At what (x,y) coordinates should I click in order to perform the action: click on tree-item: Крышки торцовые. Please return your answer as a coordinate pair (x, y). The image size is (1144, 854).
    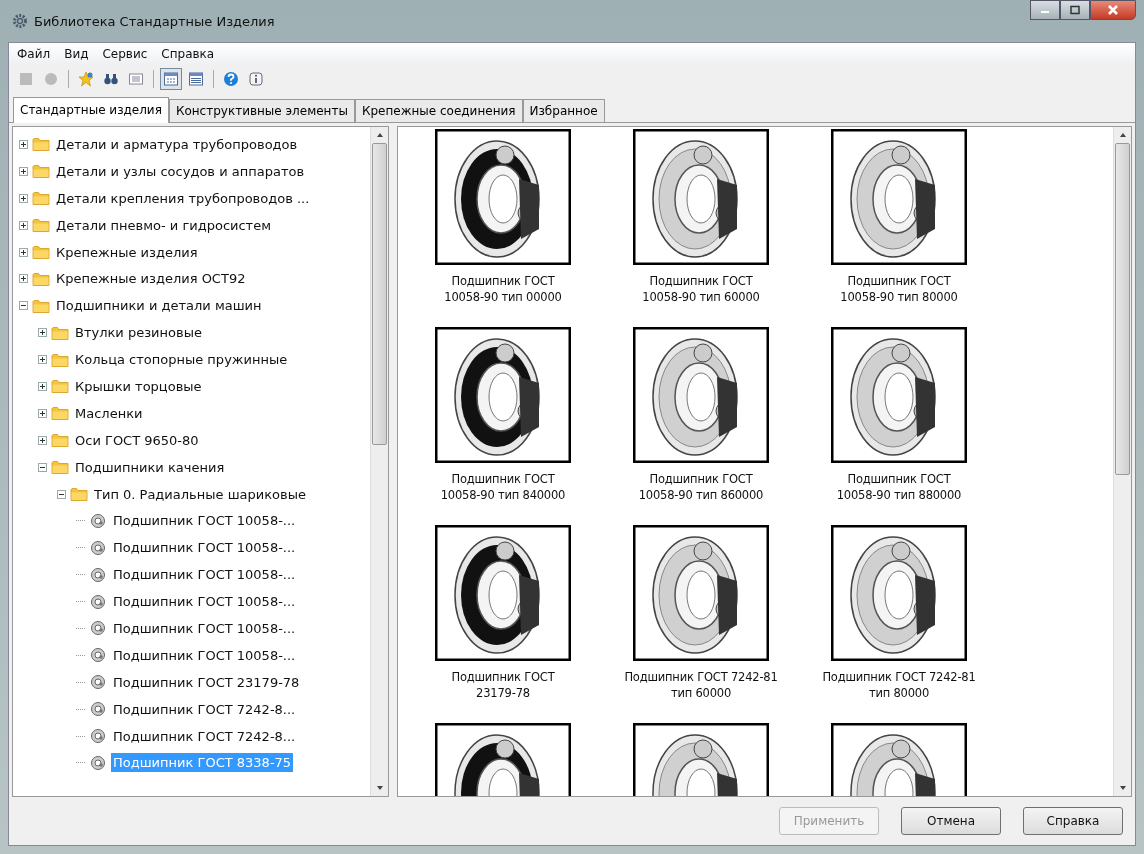
    Looking at the image, I should click on (138, 386).